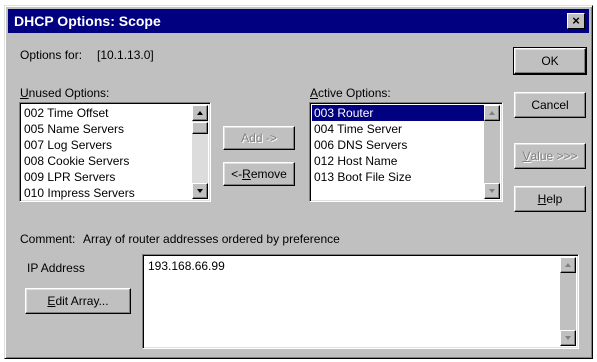 The width and height of the screenshot is (597, 362). I want to click on list-item: 002 Time Offset, so click(107, 113).